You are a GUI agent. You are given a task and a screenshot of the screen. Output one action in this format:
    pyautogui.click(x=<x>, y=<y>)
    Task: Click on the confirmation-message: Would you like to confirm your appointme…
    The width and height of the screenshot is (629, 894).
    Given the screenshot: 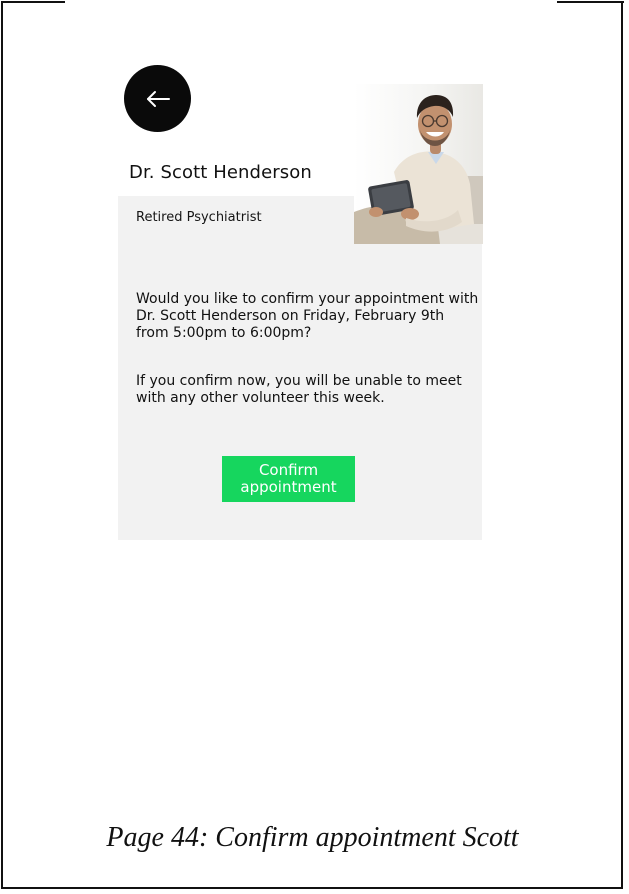 What is the action you would take?
    pyautogui.click(x=307, y=316)
    